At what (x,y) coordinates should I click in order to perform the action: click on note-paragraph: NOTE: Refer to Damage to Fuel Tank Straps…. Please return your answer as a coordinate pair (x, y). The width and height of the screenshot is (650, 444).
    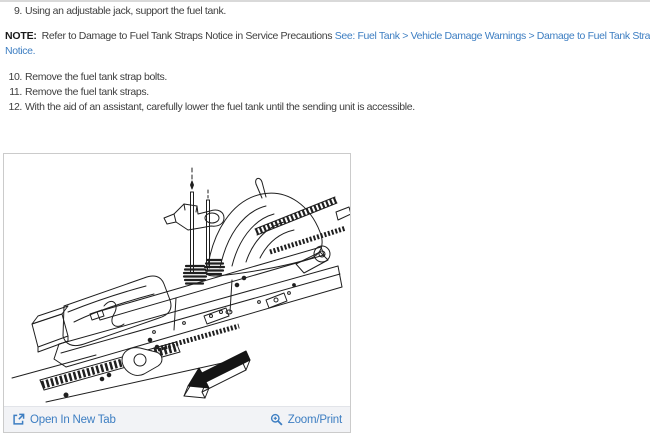
    Looking at the image, I should click on (327, 44).